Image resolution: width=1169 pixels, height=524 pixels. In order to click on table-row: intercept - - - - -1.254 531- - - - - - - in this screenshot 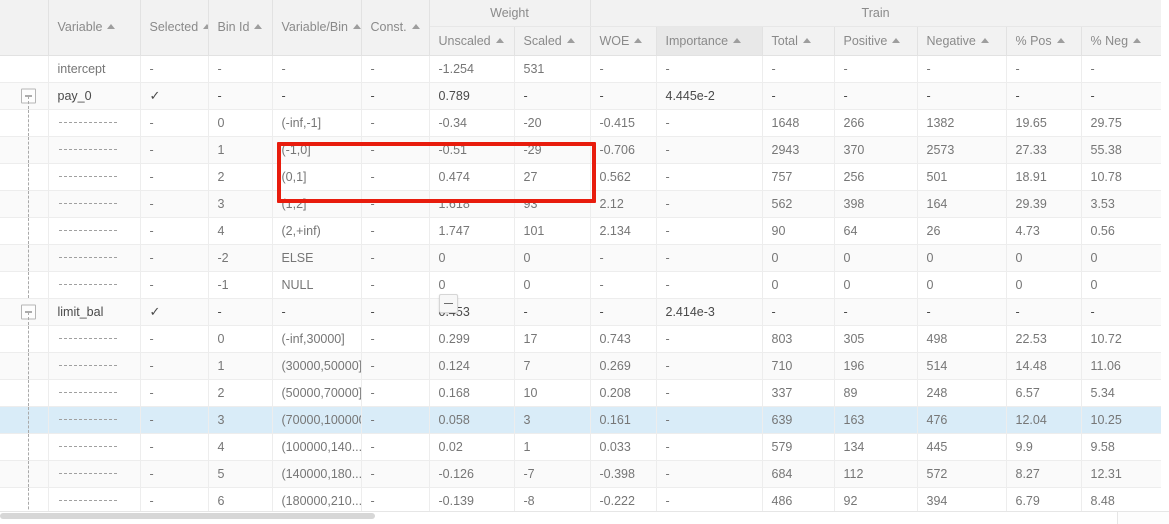, I will do `click(581, 69)`.